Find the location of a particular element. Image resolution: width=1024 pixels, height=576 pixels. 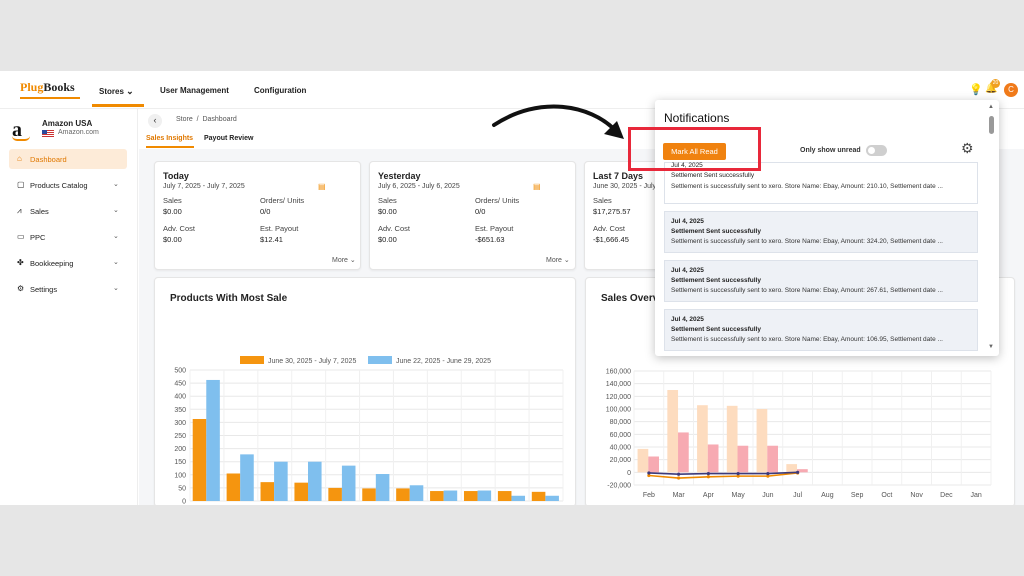

annotation-overlay is located at coordinates (558, 121).